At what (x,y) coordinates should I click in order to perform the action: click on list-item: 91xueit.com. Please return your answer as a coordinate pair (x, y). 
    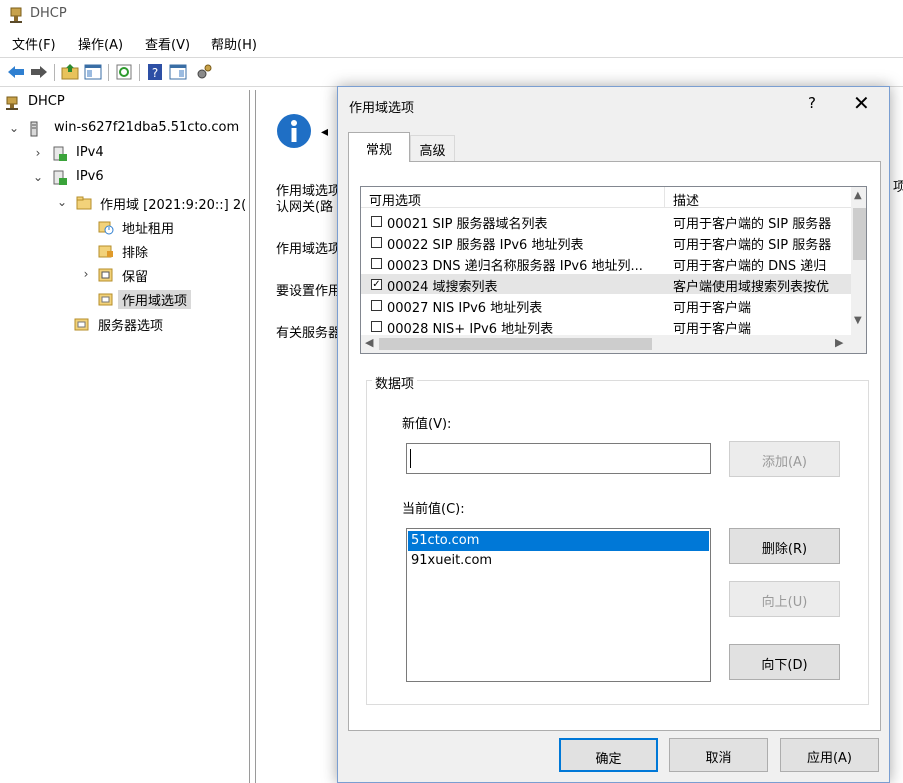
    Looking at the image, I should click on (558, 561).